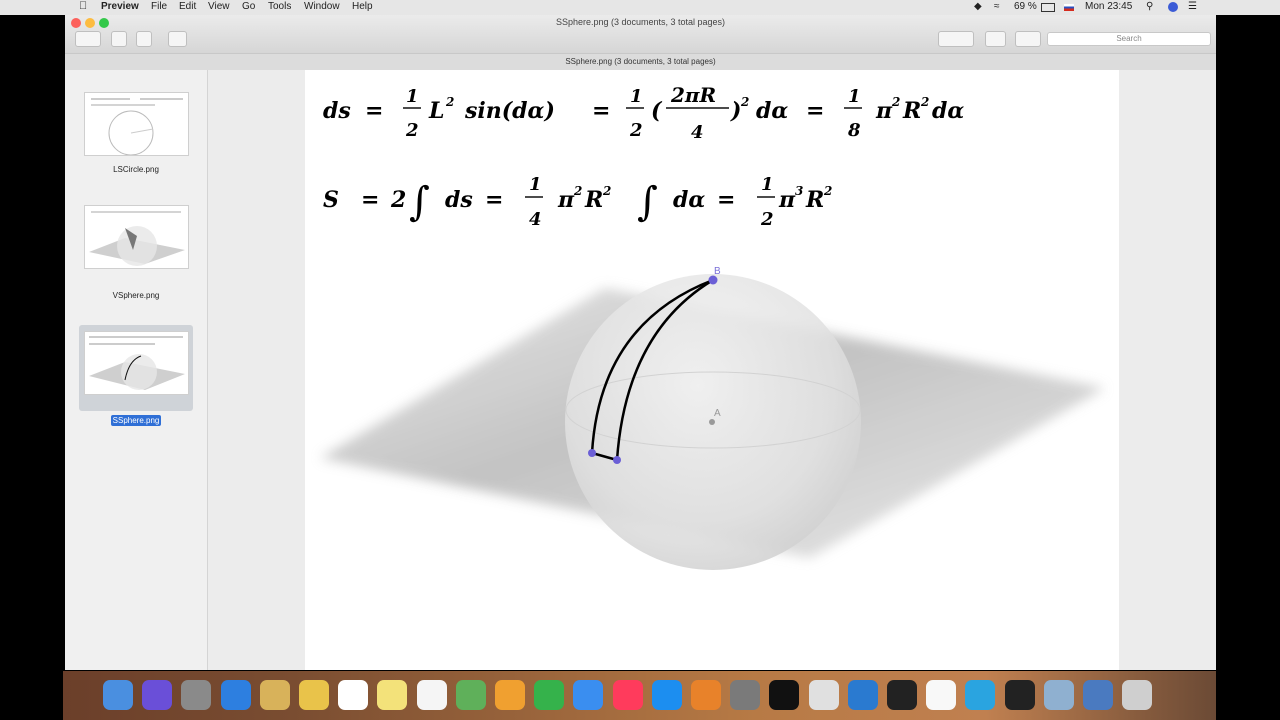 The width and height of the screenshot is (1280, 720). I want to click on textedit-icon, so click(941, 695).